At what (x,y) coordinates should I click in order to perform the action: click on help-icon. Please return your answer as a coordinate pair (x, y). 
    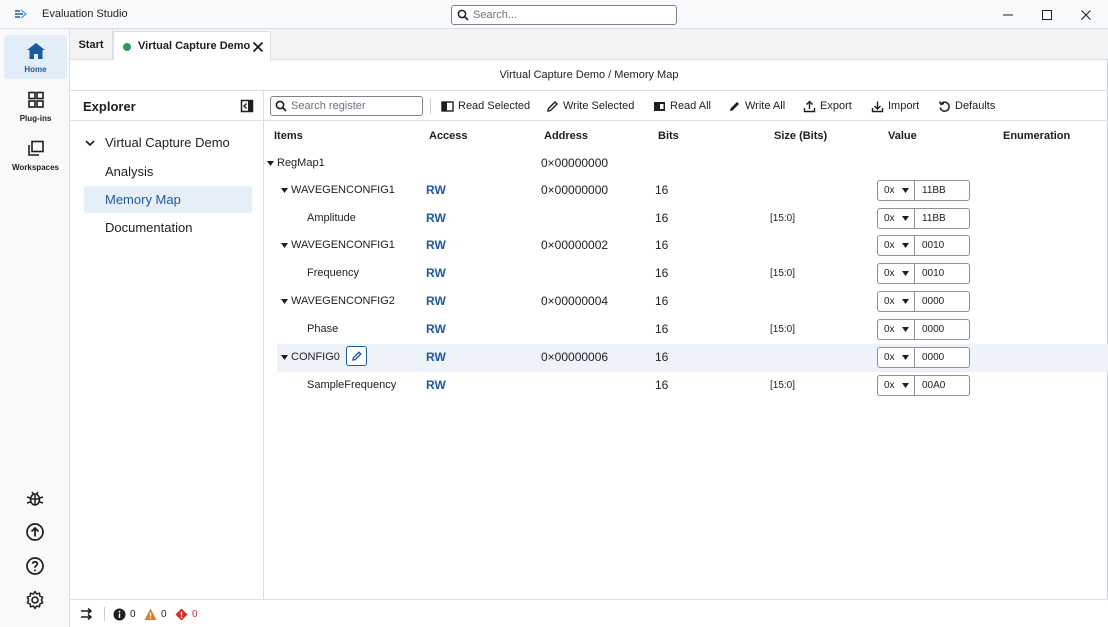
    Looking at the image, I should click on (35, 566).